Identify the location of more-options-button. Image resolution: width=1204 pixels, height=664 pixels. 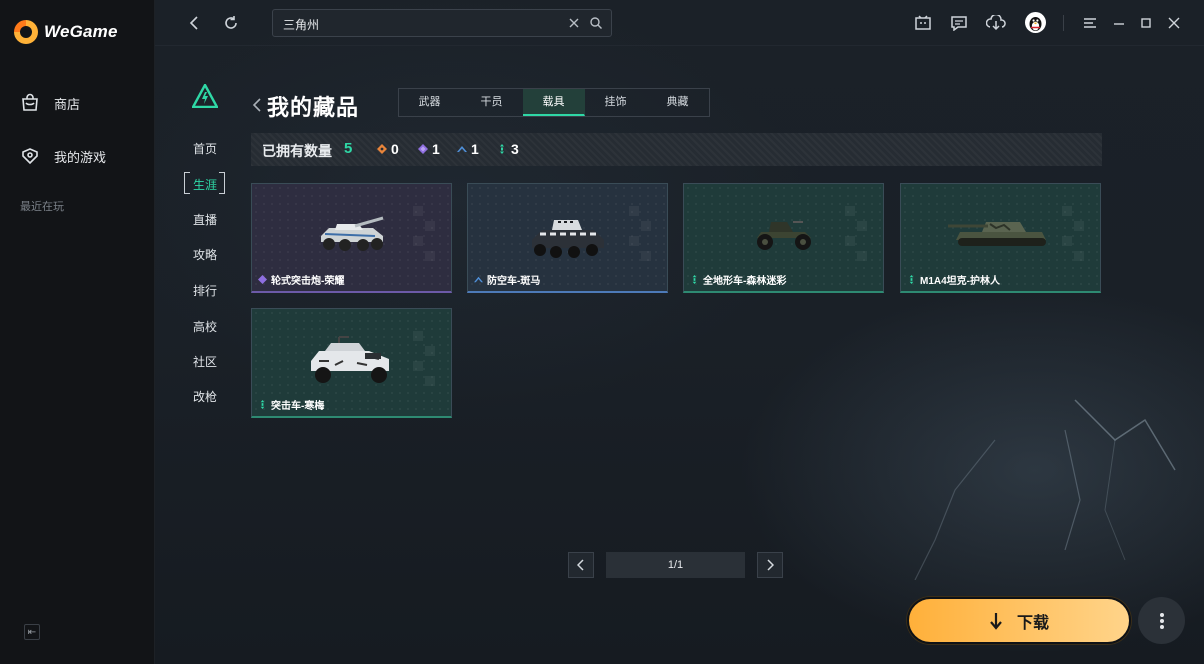
(1161, 620).